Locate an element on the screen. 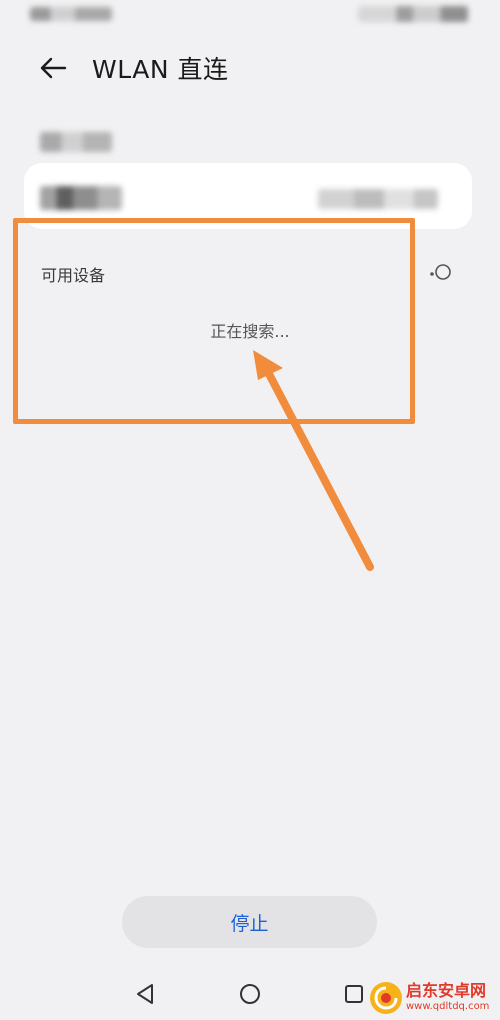 This screenshot has height=1020, width=500. status-bar-left-redacted is located at coordinates (71, 14).